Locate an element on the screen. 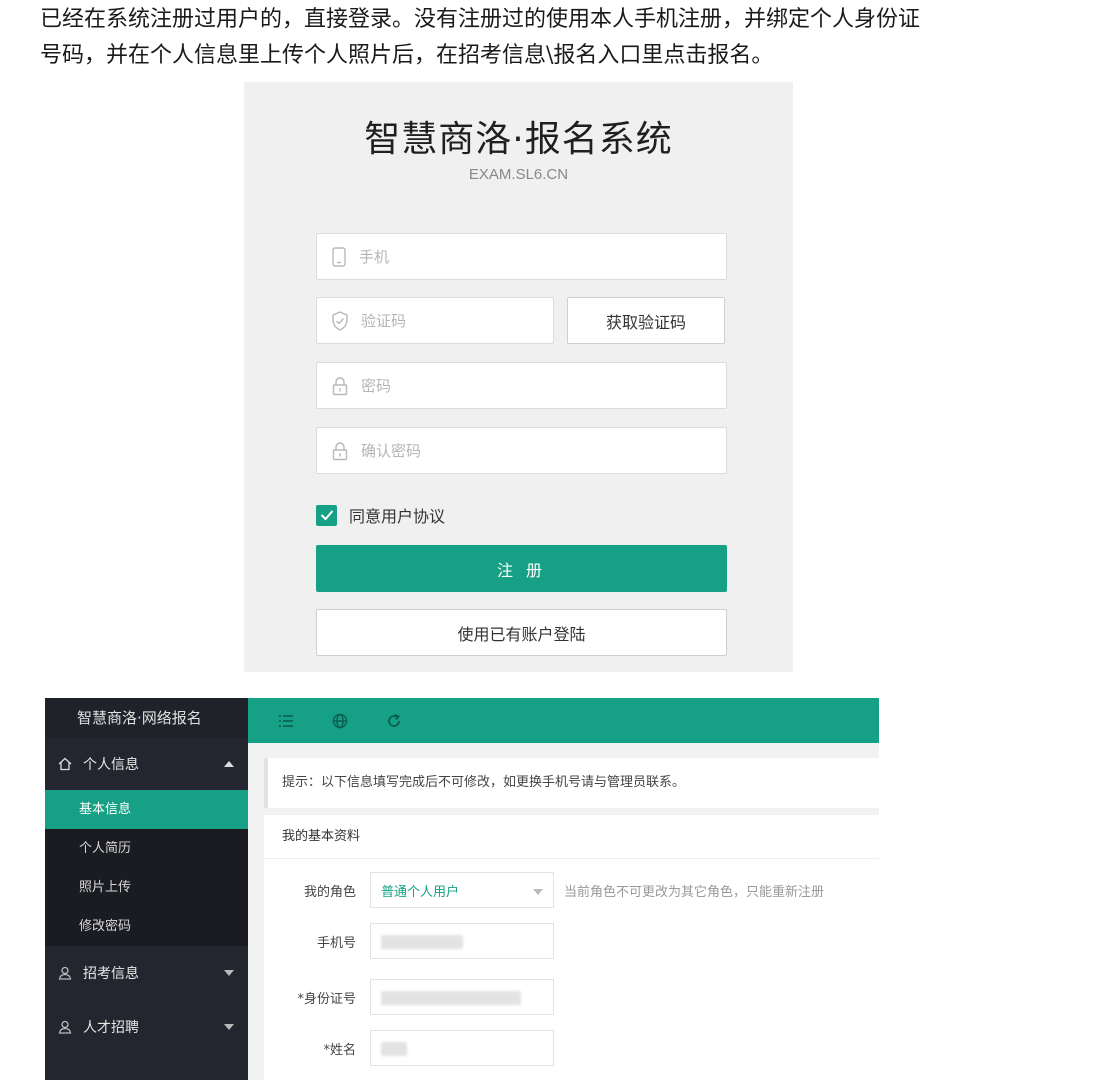 Image resolution: width=1101 pixels, height=1080 pixels. sidebar-group-exam: 招考信息 is located at coordinates (146, 973).